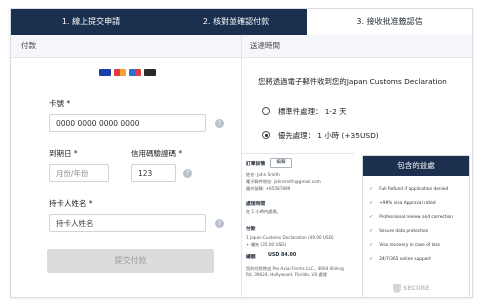 This screenshot has height=300, width=479. Describe the element at coordinates (400, 259) in the screenshot. I see `benefit-item: ✓ 24/7/365 online support` at that location.